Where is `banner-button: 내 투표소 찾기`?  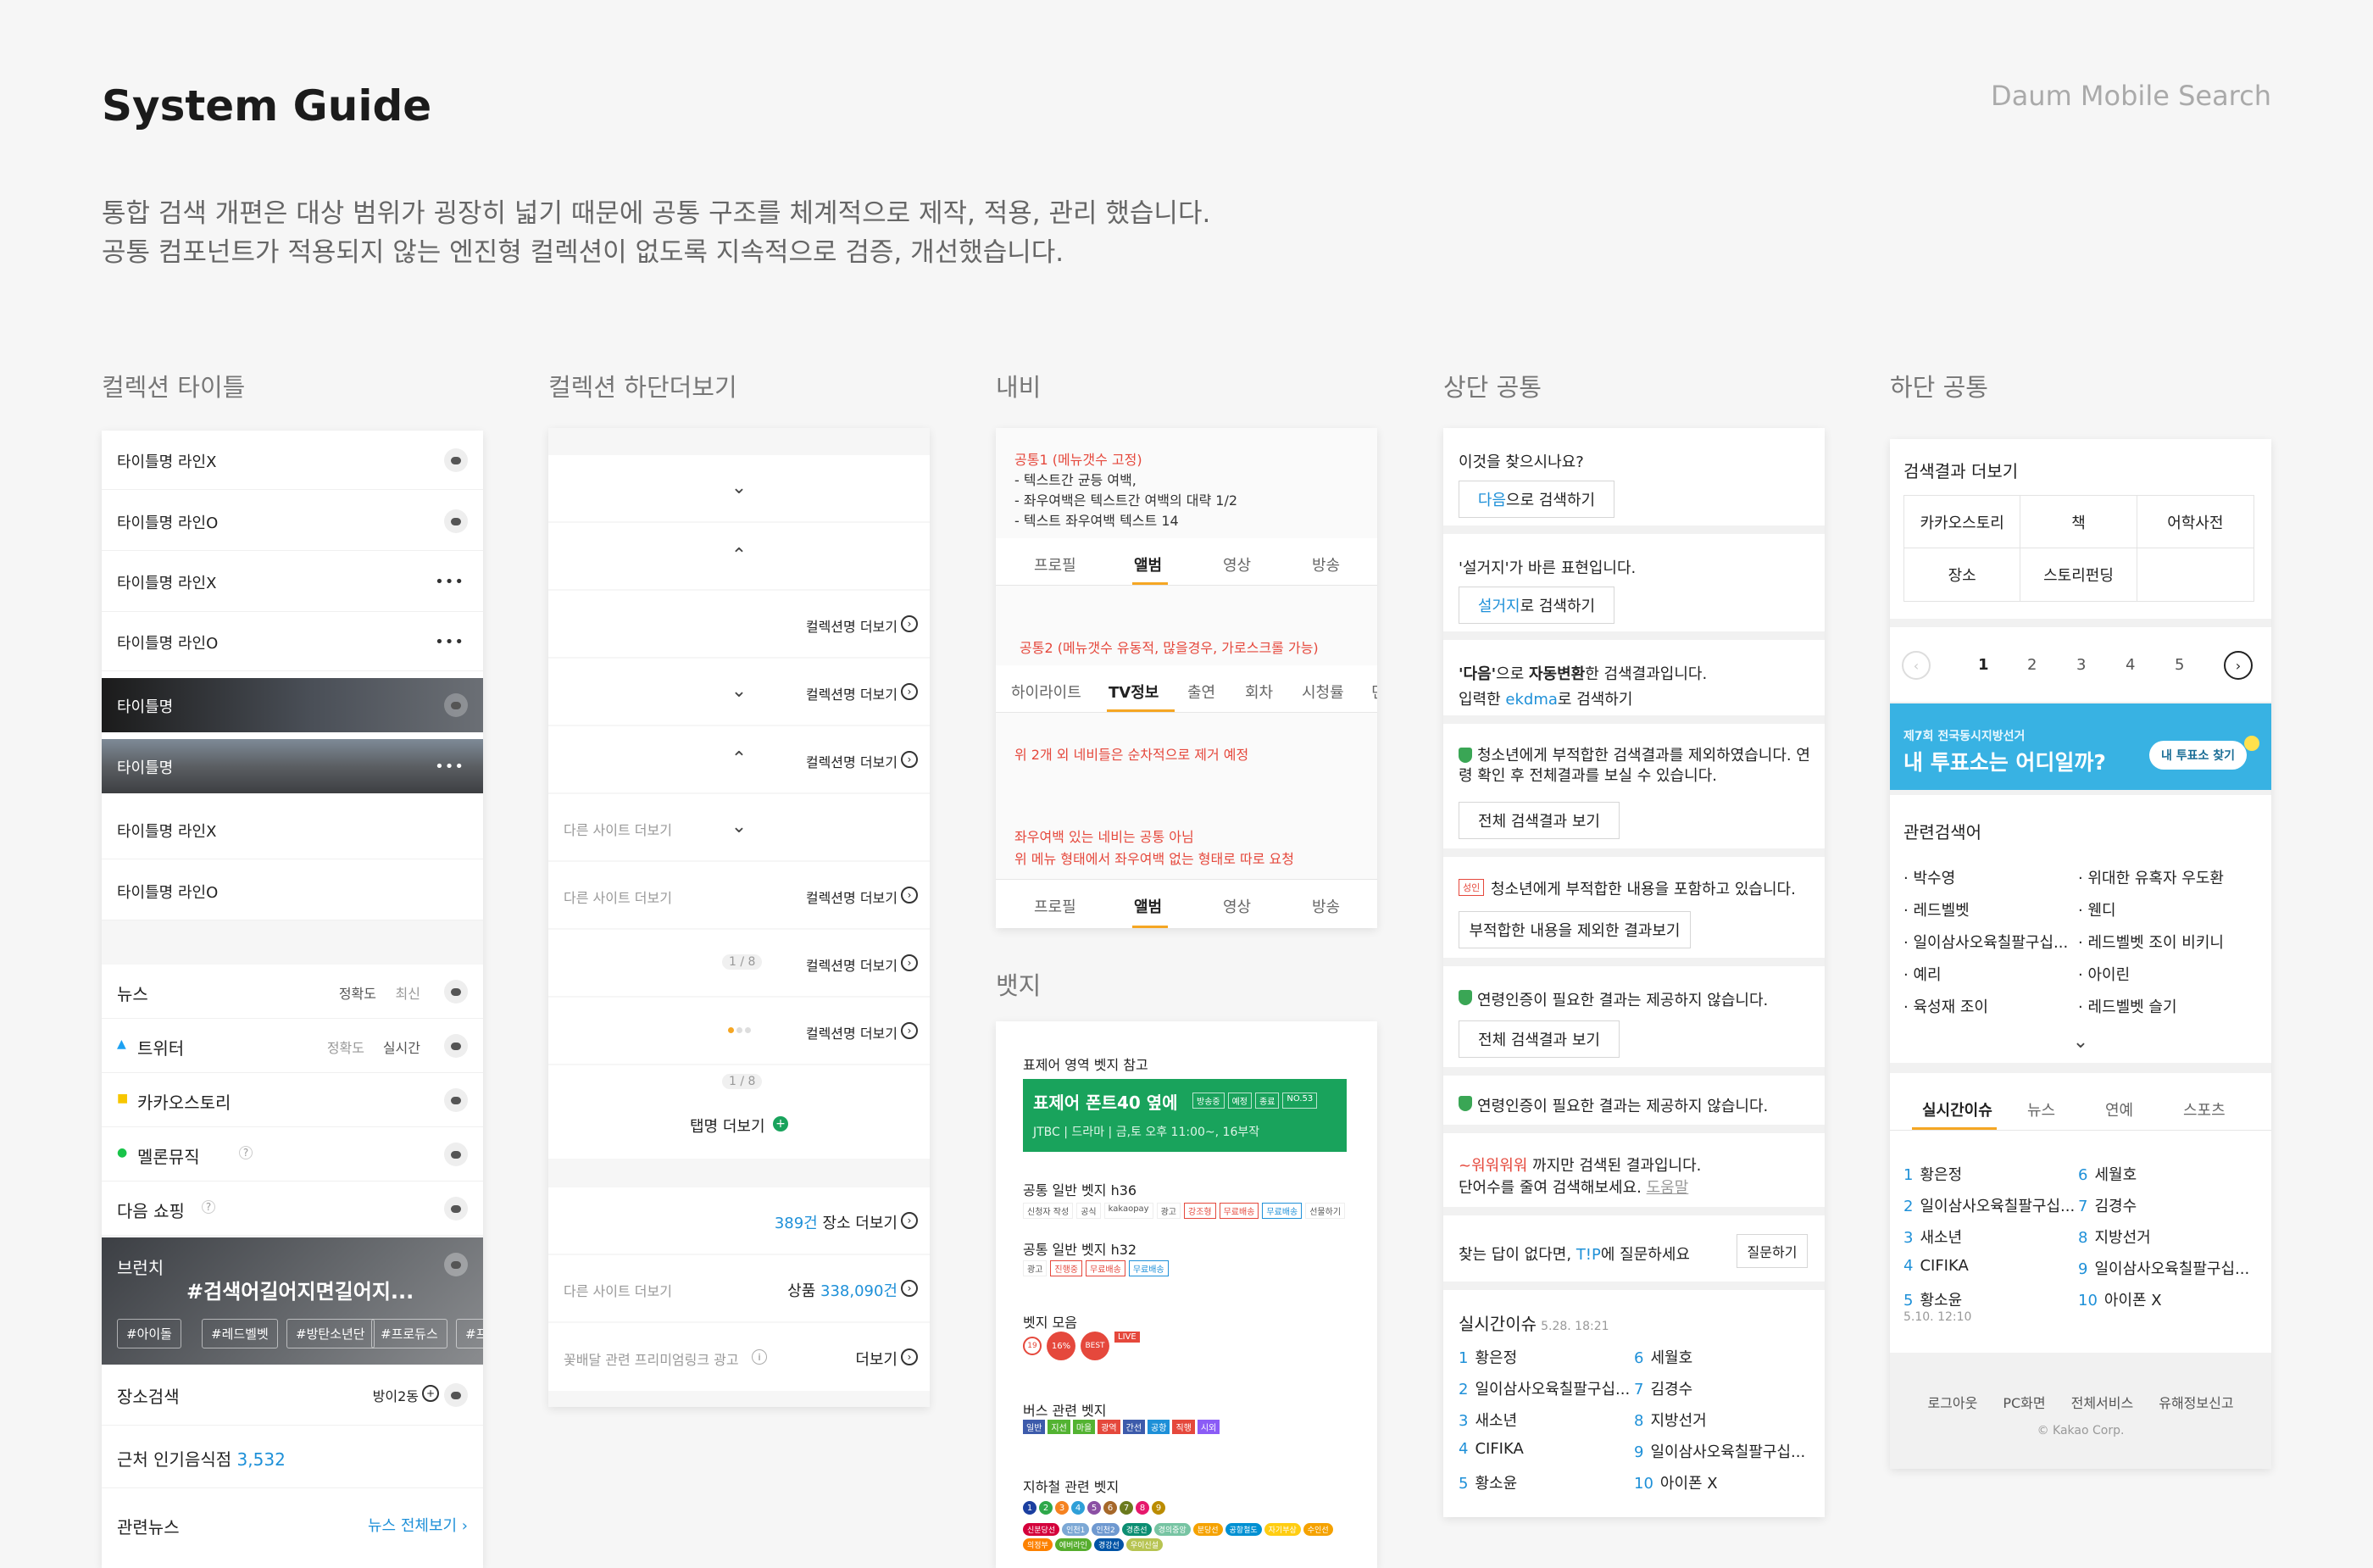
banner-button: 내 투표소 찾기 is located at coordinates (2199, 755).